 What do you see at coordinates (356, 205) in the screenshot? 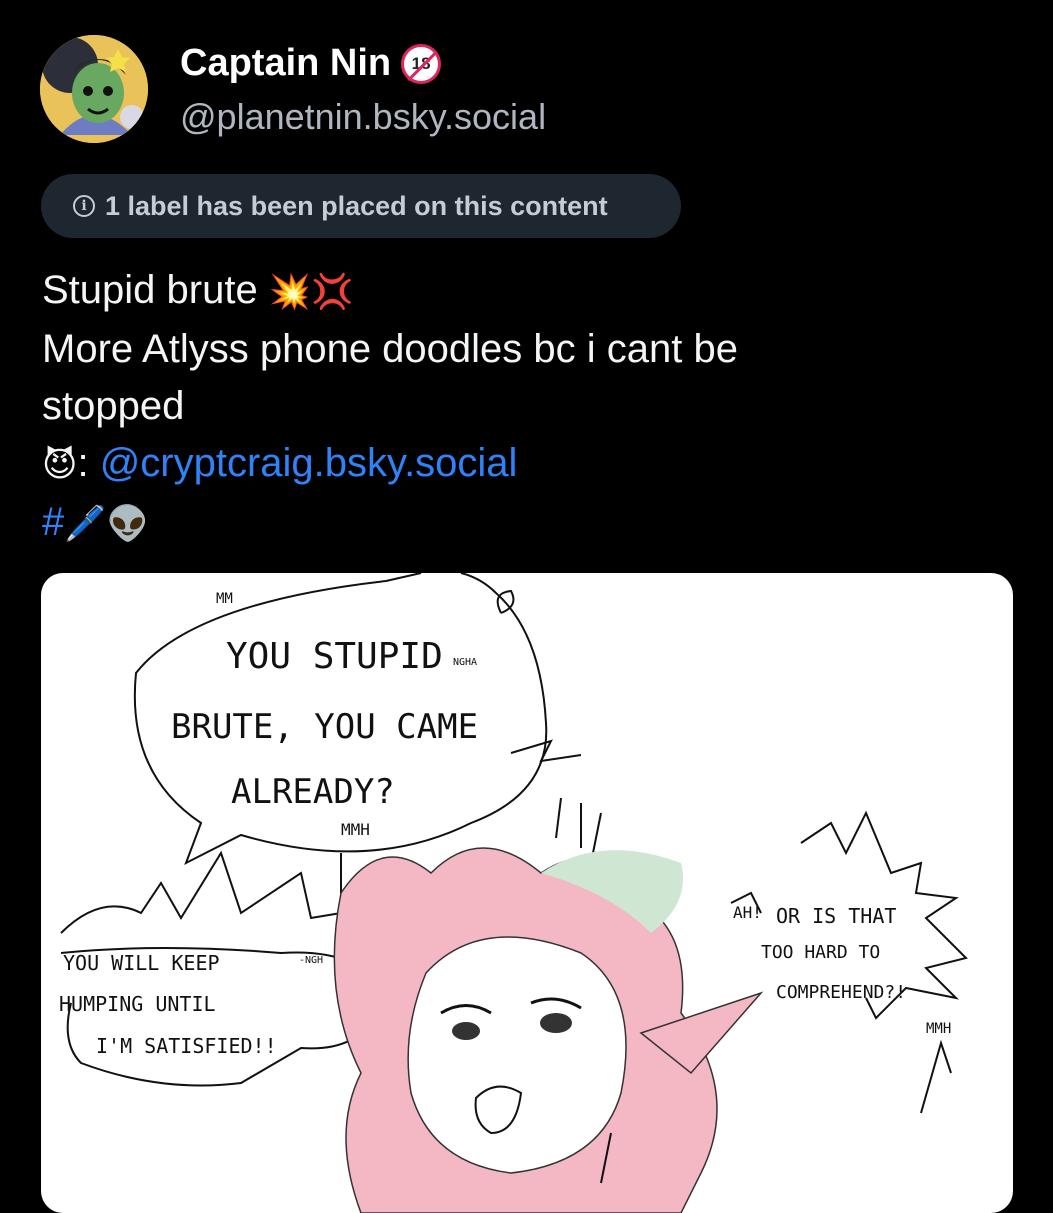
I see `content-label-text: 1 label has been placed on this content` at bounding box center [356, 205].